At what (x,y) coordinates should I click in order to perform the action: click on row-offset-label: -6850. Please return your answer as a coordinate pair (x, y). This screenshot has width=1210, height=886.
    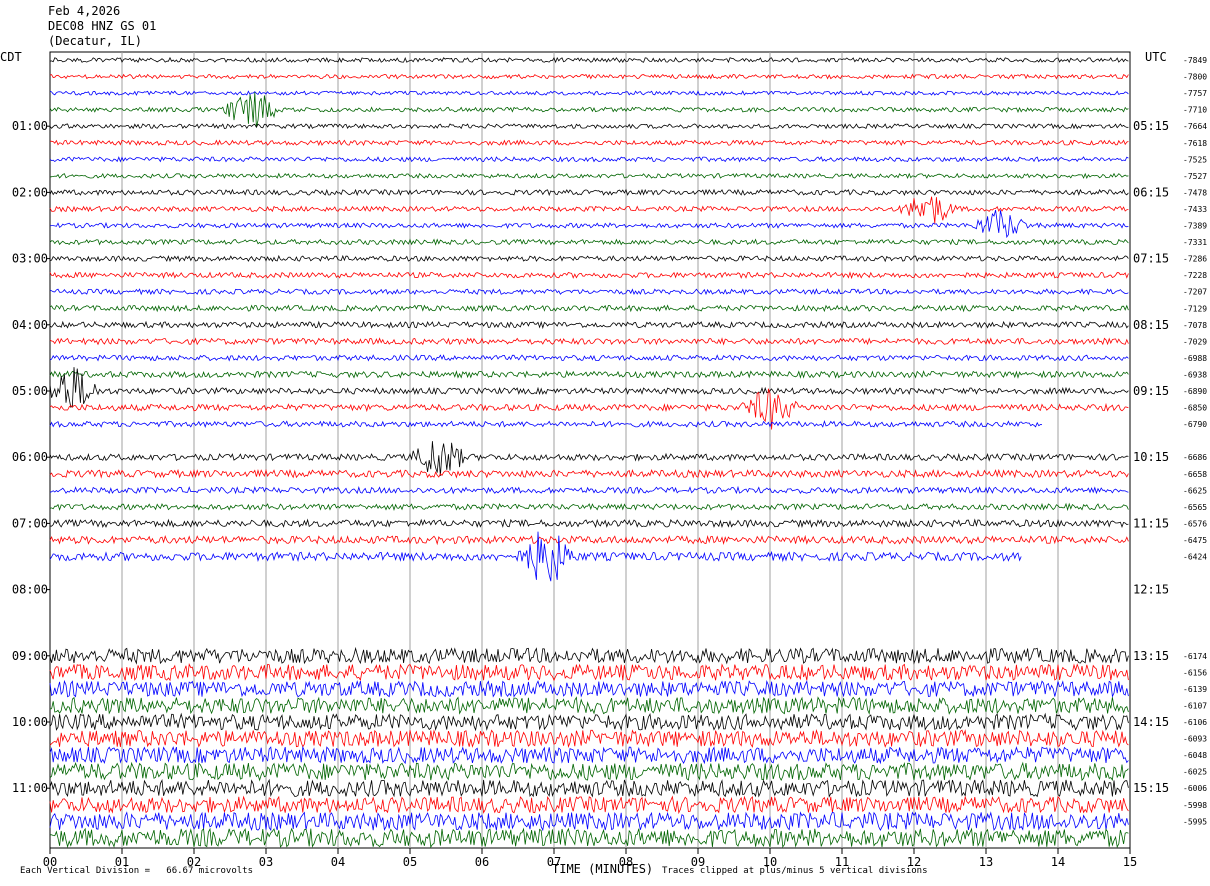
    Looking at the image, I should click on (1195, 408).